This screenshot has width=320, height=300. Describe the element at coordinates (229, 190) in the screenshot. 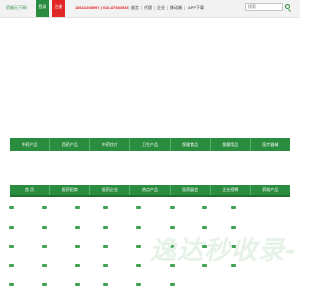

I see `nav-item: 企业招聘` at that location.